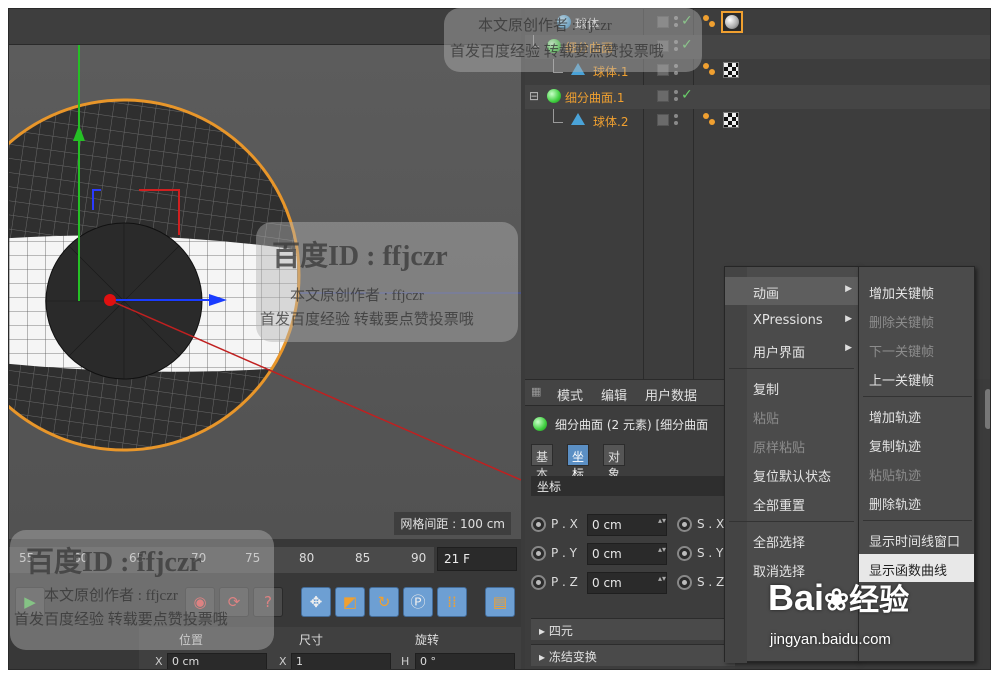 The image size is (1000, 679). What do you see at coordinates (452, 602) in the screenshot?
I see `pla-dots-icon: ⁞⁞` at bounding box center [452, 602].